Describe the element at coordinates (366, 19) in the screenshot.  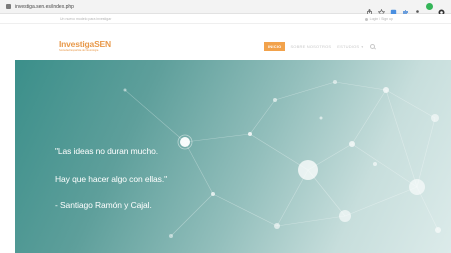
I see `user-icon` at that location.